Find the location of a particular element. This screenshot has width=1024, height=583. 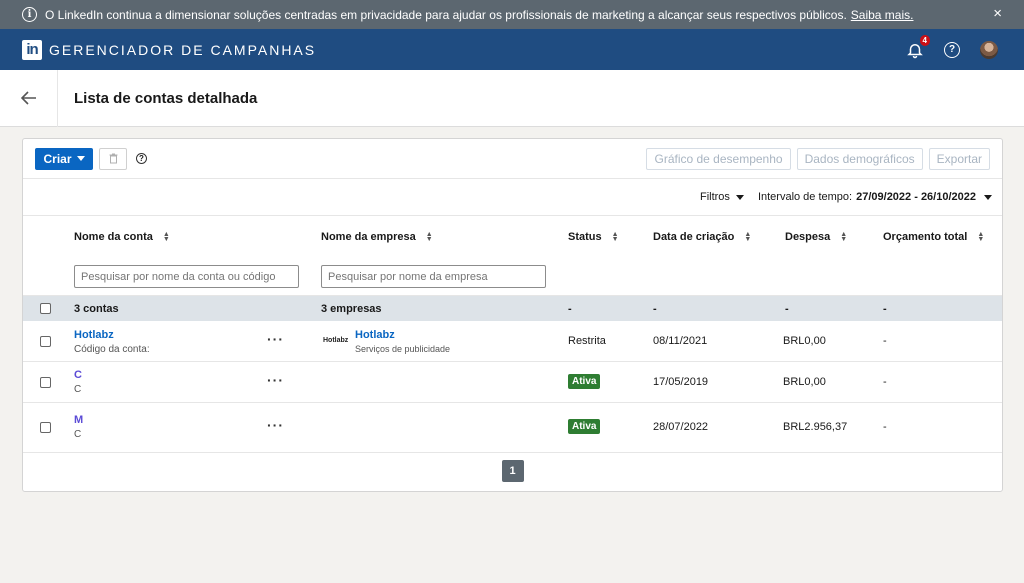

col-label: Orçamento total is located at coordinates (925, 237).